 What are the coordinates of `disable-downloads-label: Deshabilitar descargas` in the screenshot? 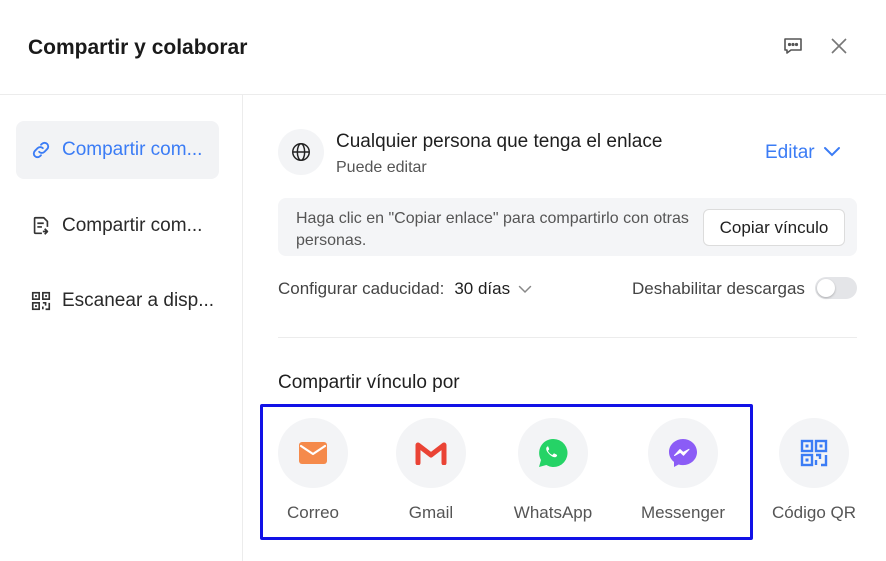 It's located at (718, 288).